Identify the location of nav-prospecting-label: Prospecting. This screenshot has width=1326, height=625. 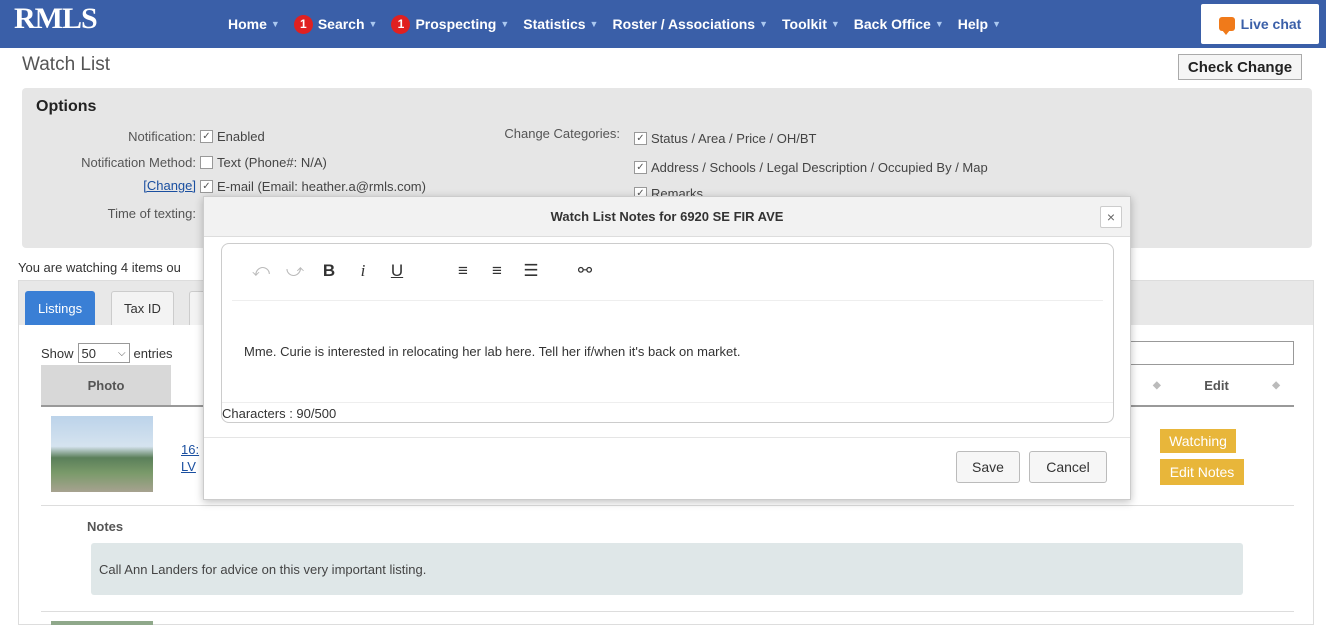
(456, 24).